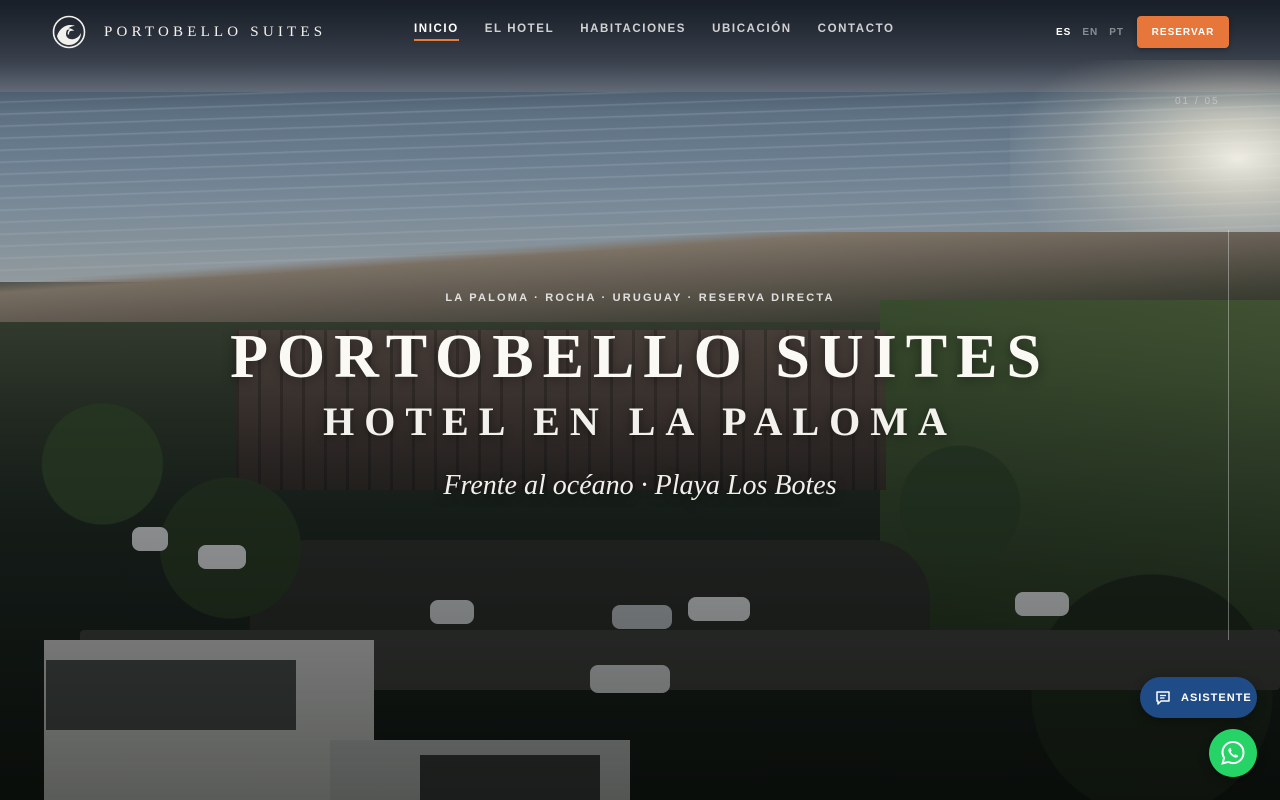 This screenshot has width=1280, height=800. I want to click on lang-en: EN, so click(1090, 32).